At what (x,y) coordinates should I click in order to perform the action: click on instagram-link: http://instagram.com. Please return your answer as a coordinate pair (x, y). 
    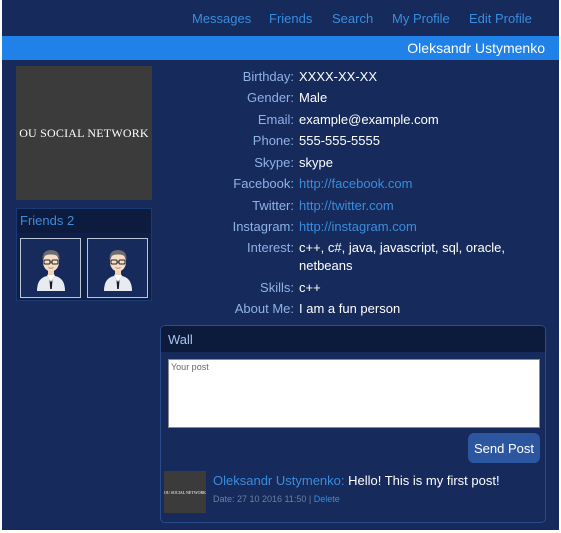
    Looking at the image, I should click on (414, 227).